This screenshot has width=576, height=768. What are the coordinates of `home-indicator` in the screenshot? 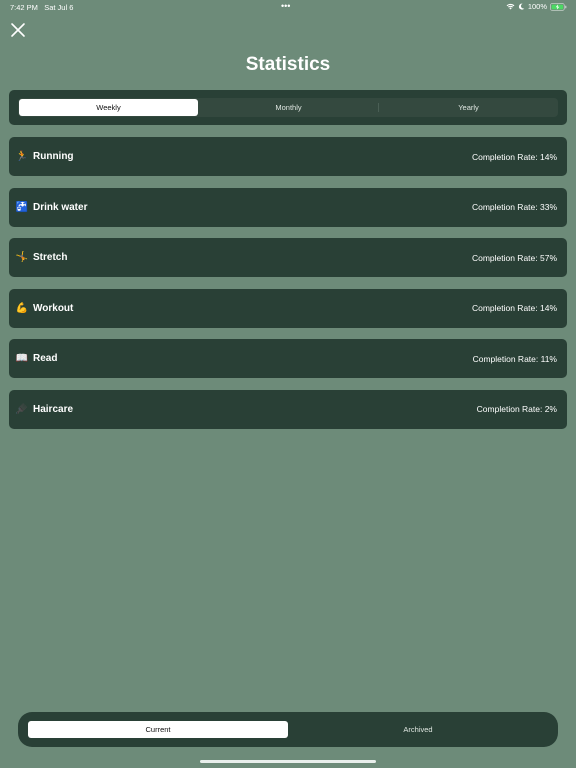 It's located at (288, 761).